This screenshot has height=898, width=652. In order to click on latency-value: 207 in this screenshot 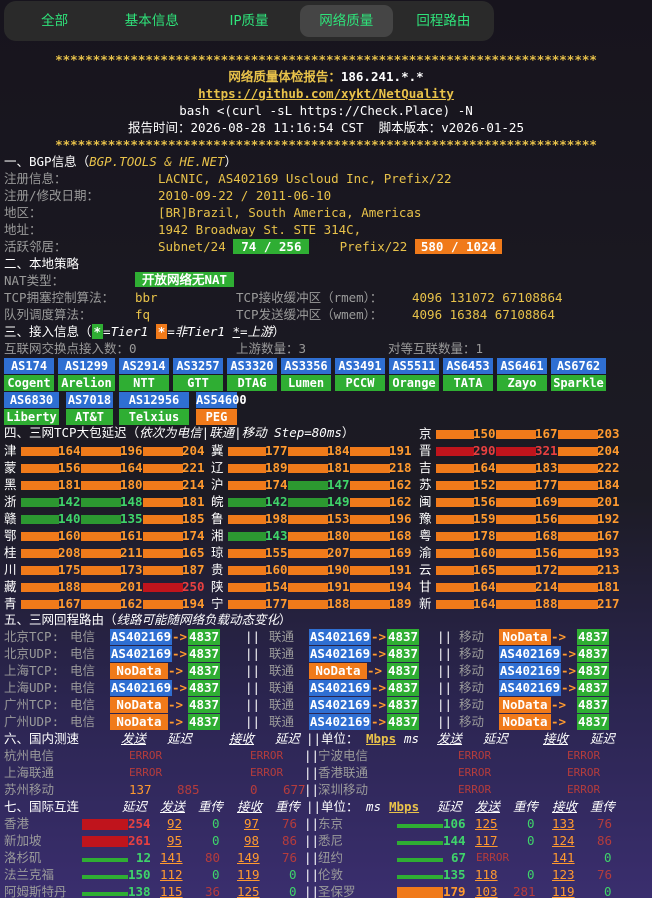, I will do `click(338, 552)`.